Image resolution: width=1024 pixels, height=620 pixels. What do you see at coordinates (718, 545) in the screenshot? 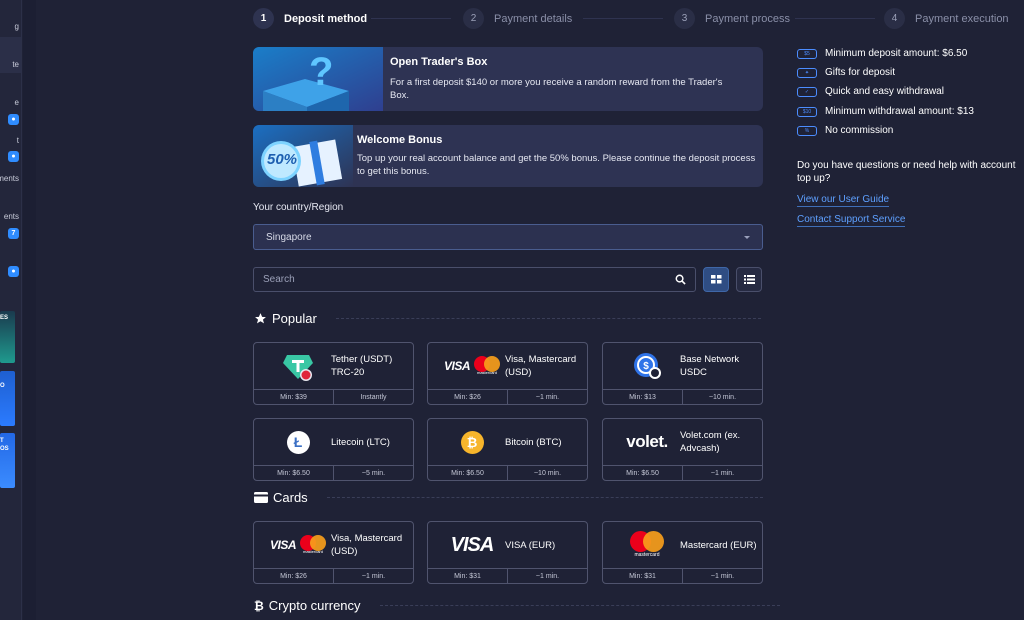
I see `payment-method-name: Mastercard (EUR)` at bounding box center [718, 545].